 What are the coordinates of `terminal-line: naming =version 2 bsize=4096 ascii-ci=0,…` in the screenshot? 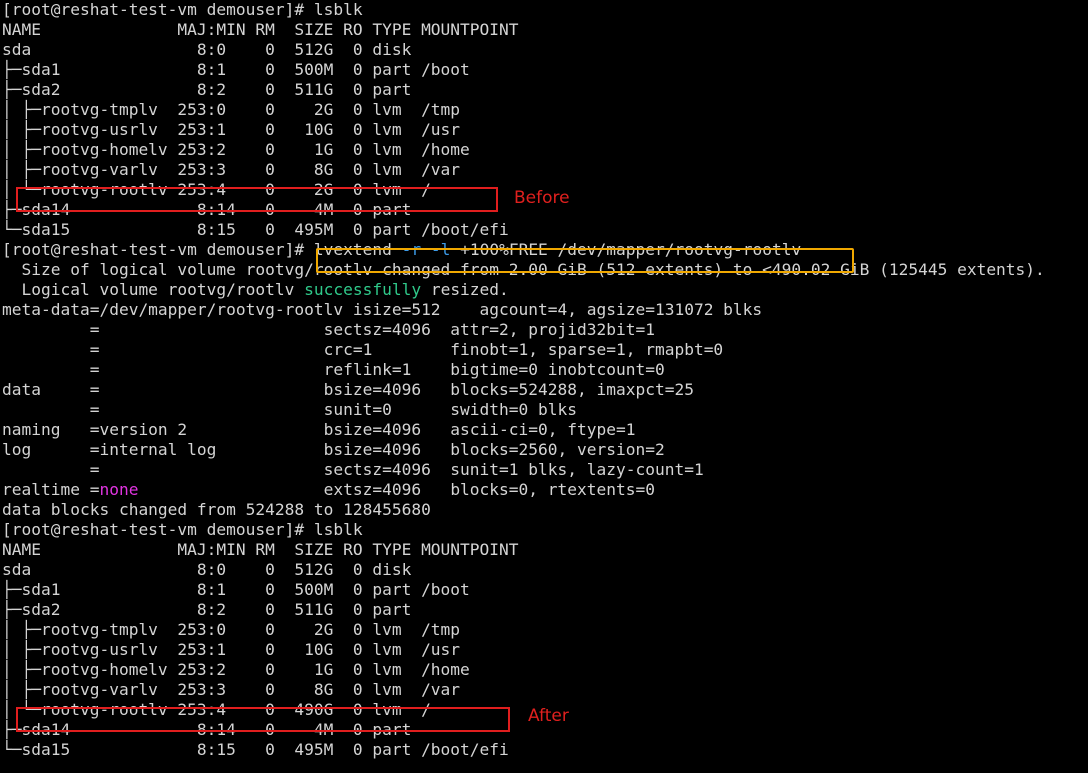 It's located at (319, 429).